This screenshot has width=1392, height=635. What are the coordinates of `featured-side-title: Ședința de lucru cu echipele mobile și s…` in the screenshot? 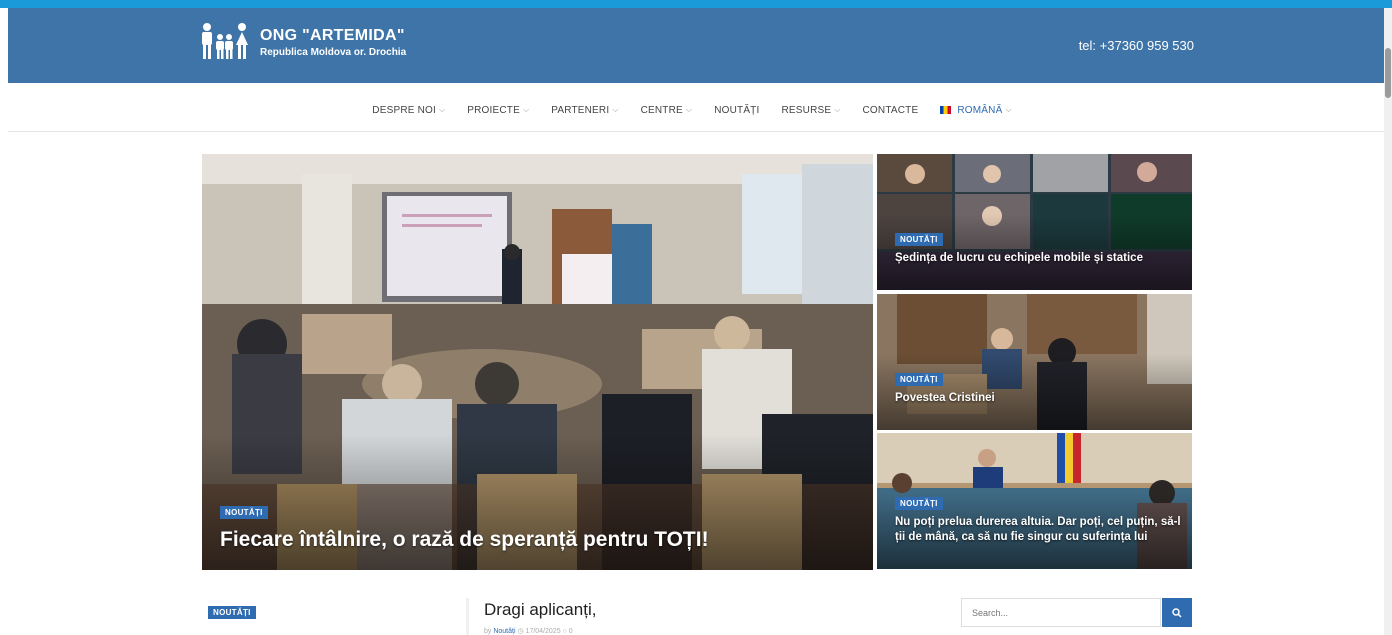 It's located at (1040, 258).